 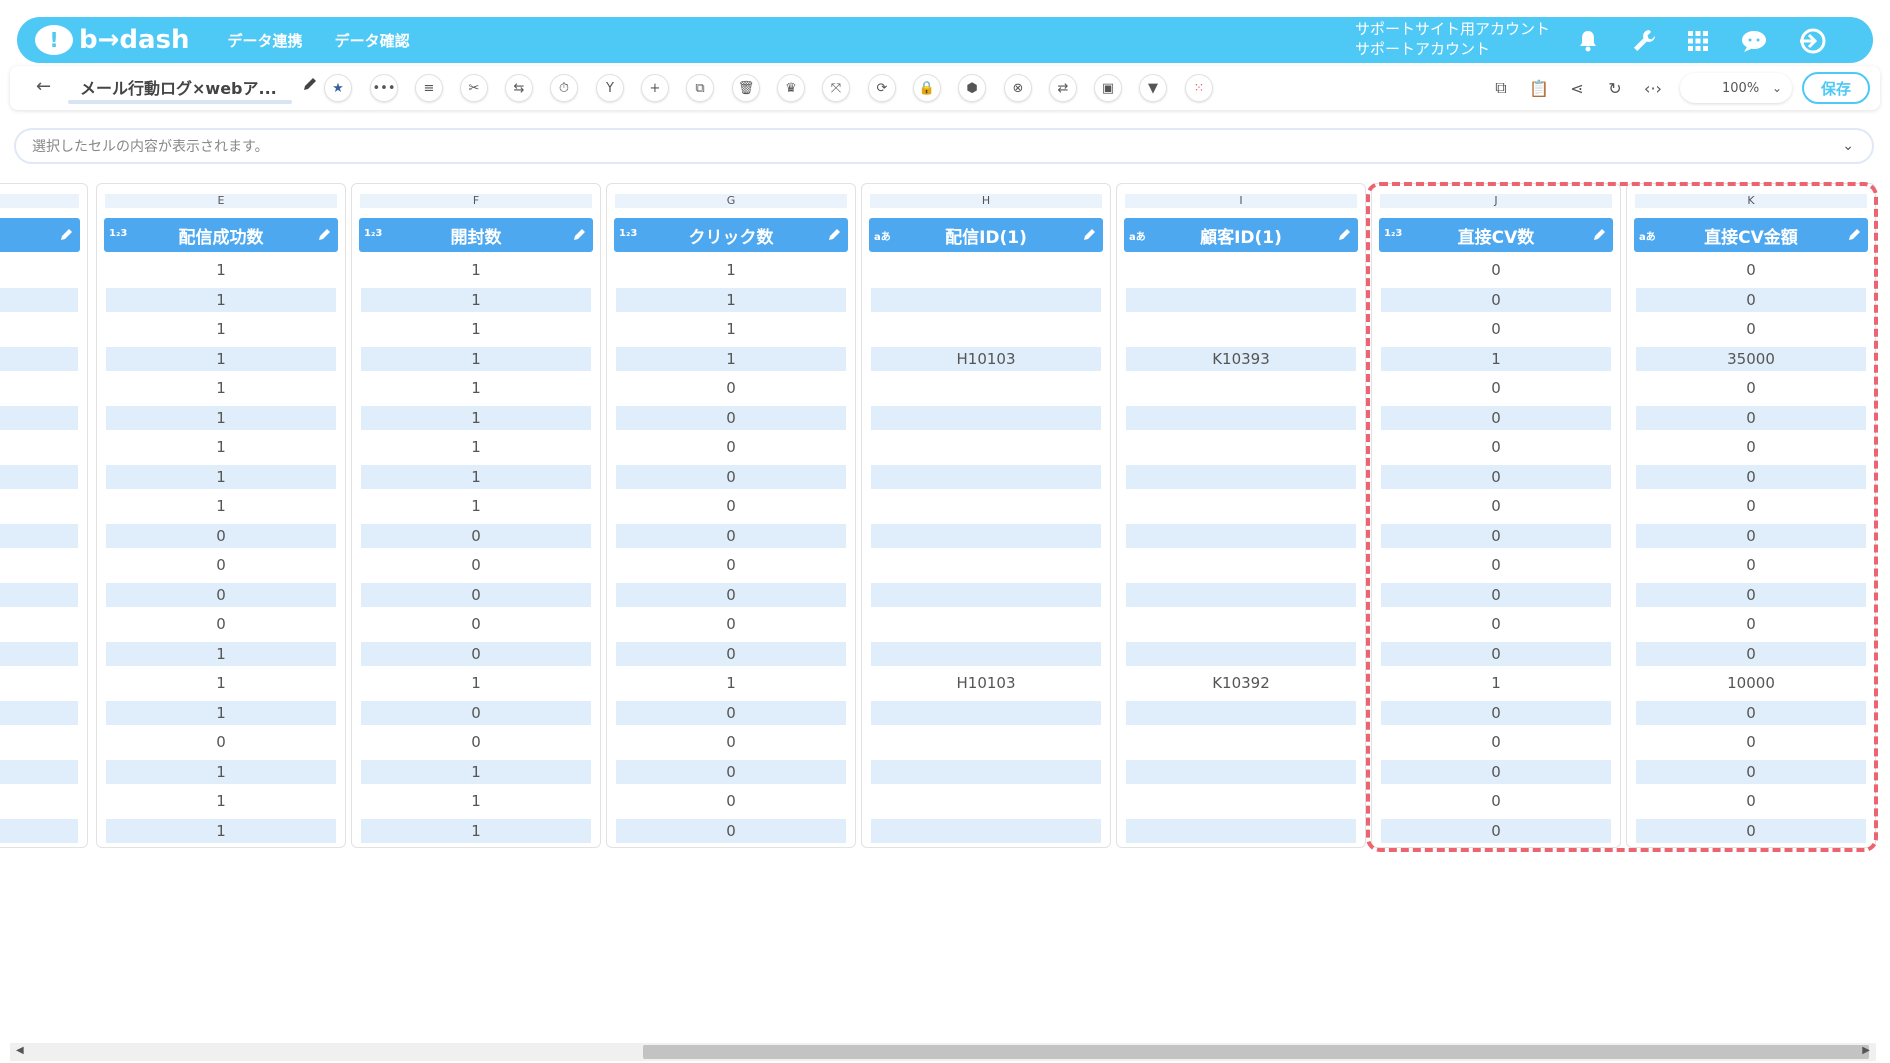 I want to click on crown-icon: ♛, so click(x=791, y=88).